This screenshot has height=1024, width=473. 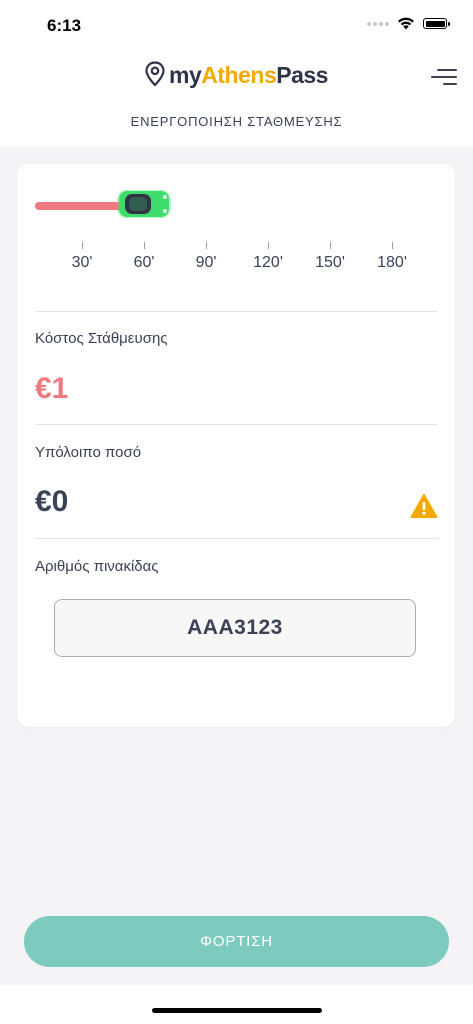 What do you see at coordinates (97, 566) in the screenshot?
I see `plate-label: Αριθμός πινακίδας` at bounding box center [97, 566].